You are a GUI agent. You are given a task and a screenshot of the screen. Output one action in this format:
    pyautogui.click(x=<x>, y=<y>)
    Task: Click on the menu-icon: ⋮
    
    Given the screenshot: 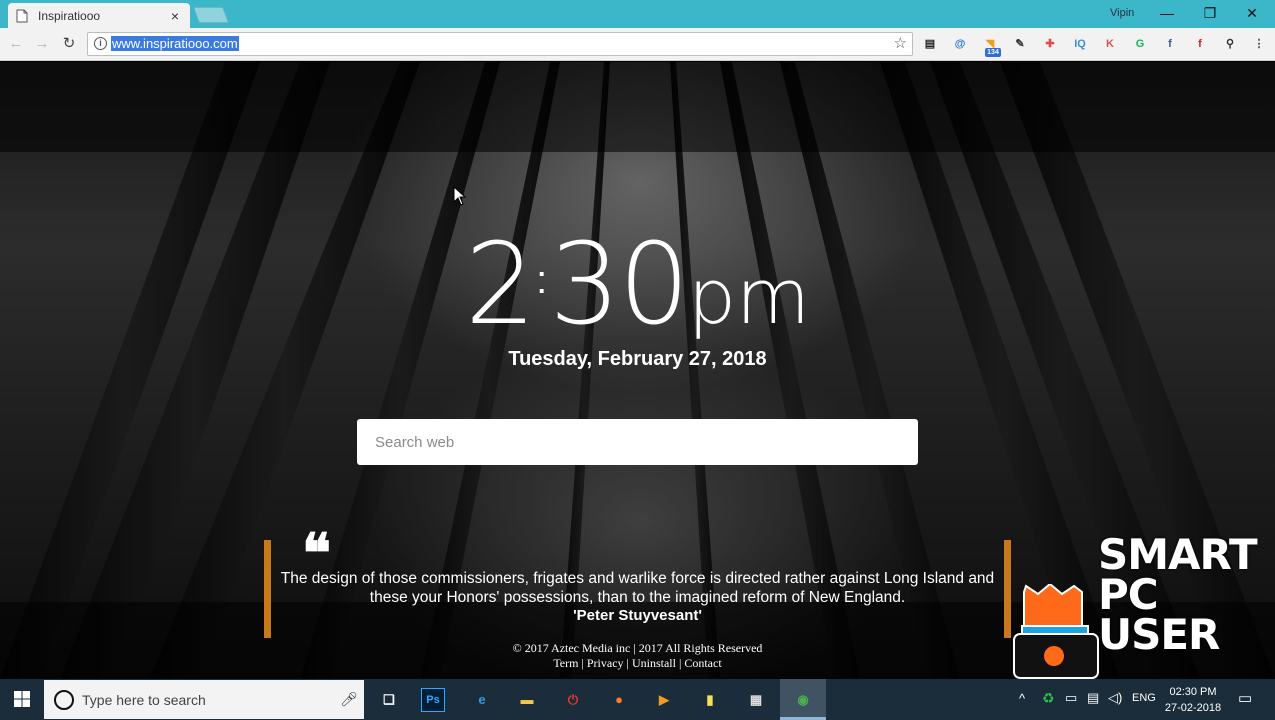 What is the action you would take?
    pyautogui.click(x=1259, y=44)
    